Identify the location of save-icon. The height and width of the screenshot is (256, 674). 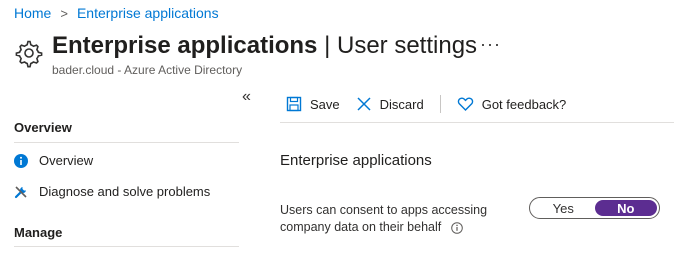
(294, 104).